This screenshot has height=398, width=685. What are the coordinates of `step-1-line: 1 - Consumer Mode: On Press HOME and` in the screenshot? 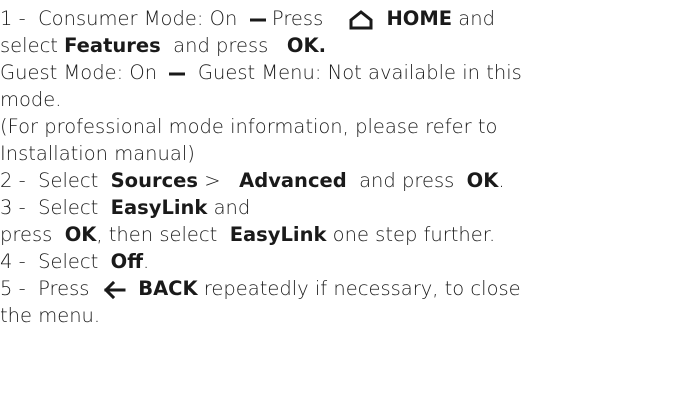 It's located at (247, 19).